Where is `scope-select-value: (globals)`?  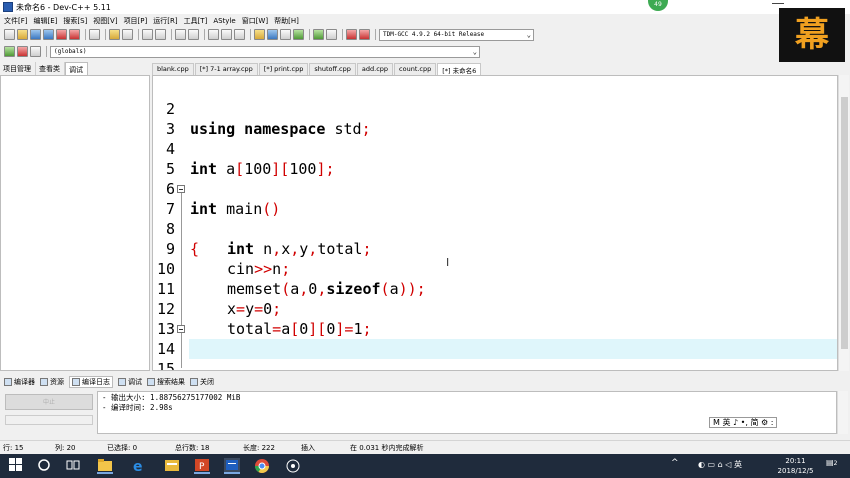 scope-select-value: (globals) is located at coordinates (70, 51).